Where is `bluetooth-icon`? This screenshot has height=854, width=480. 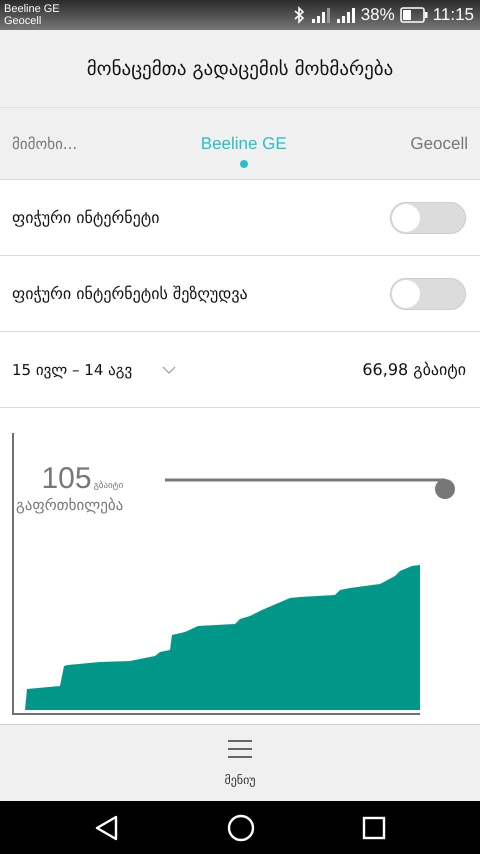 bluetooth-icon is located at coordinates (299, 15).